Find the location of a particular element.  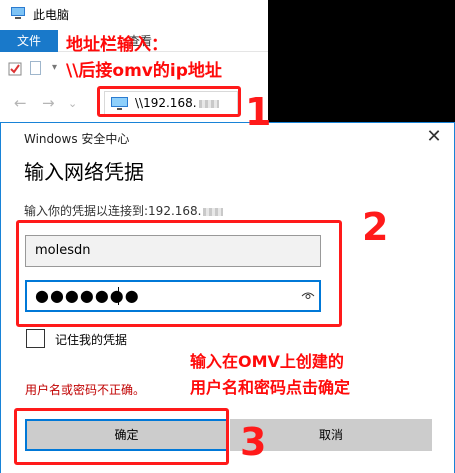

annotation-box-ok is located at coordinates (121, 436).